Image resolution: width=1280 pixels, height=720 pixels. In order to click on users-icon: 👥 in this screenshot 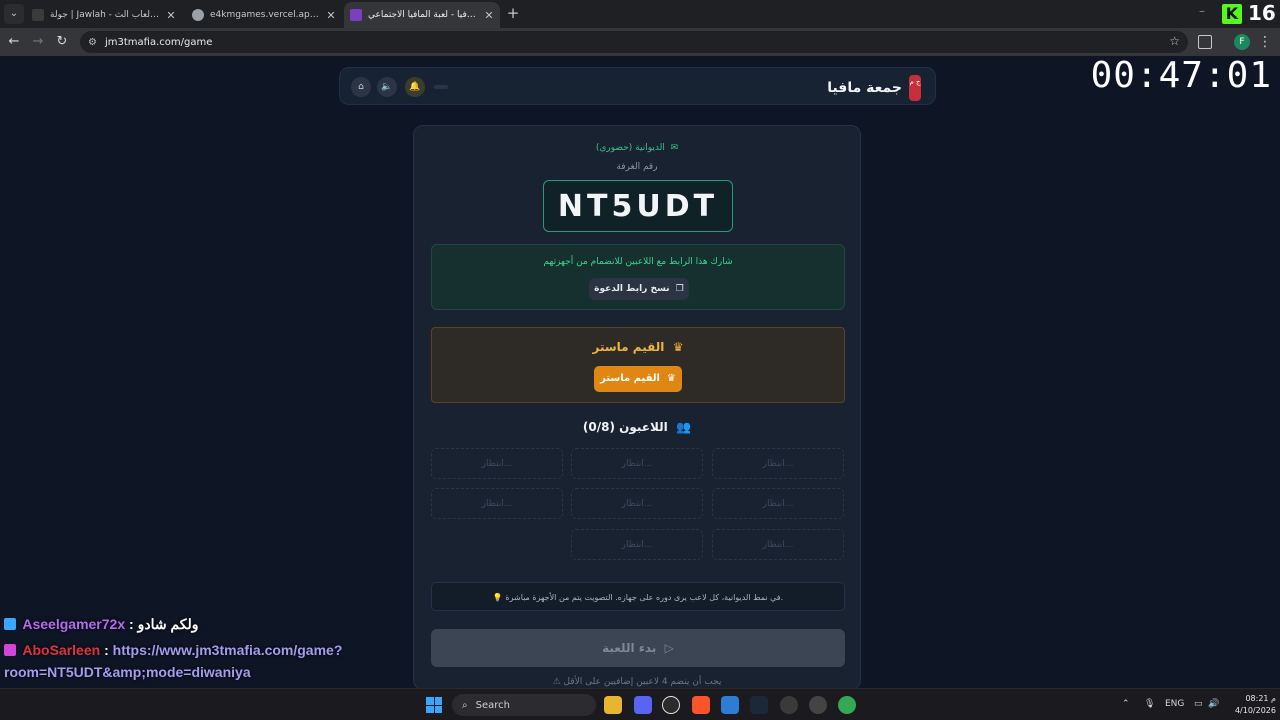, I will do `click(681, 427)`.